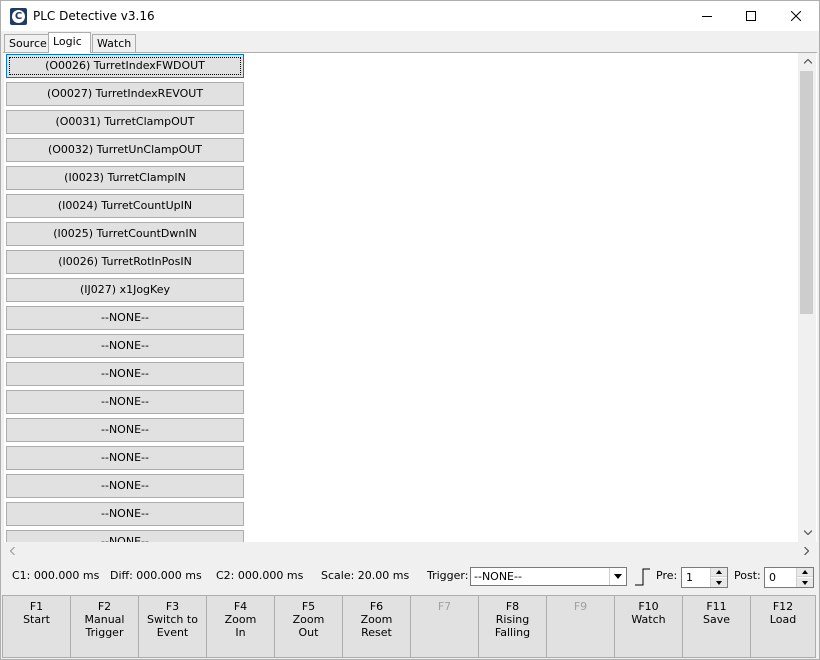  Describe the element at coordinates (240, 632) in the screenshot. I see `fkey-line2-label: In` at that location.